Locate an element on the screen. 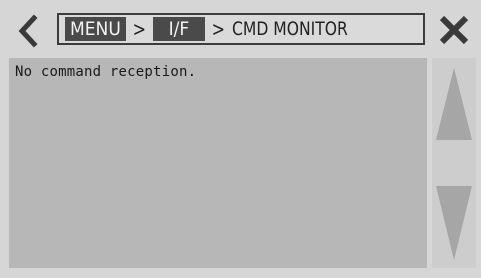  close-button is located at coordinates (454, 30).